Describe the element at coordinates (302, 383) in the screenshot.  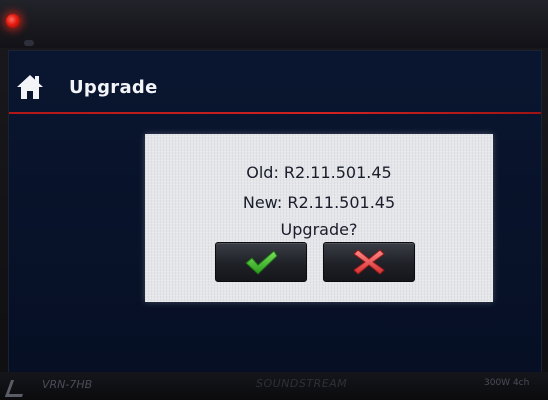
I see `brand-label: SOUNDSTREAM` at that location.